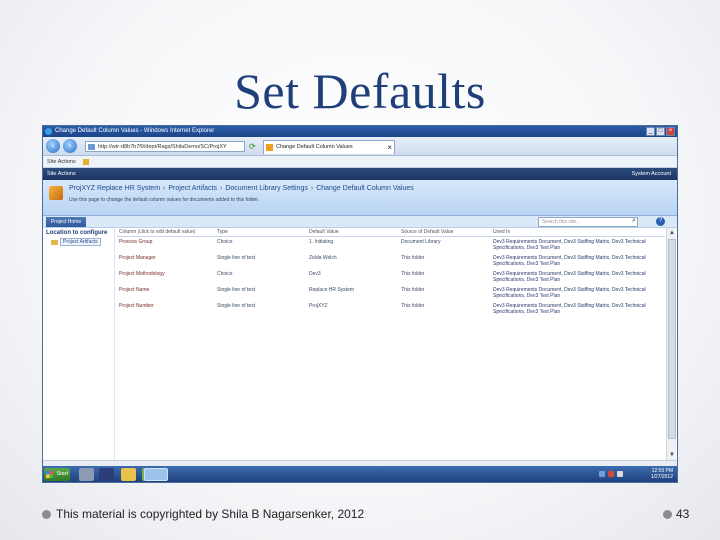  Describe the element at coordinates (46, 514) in the screenshot. I see `footer-bullet-icon` at that location.